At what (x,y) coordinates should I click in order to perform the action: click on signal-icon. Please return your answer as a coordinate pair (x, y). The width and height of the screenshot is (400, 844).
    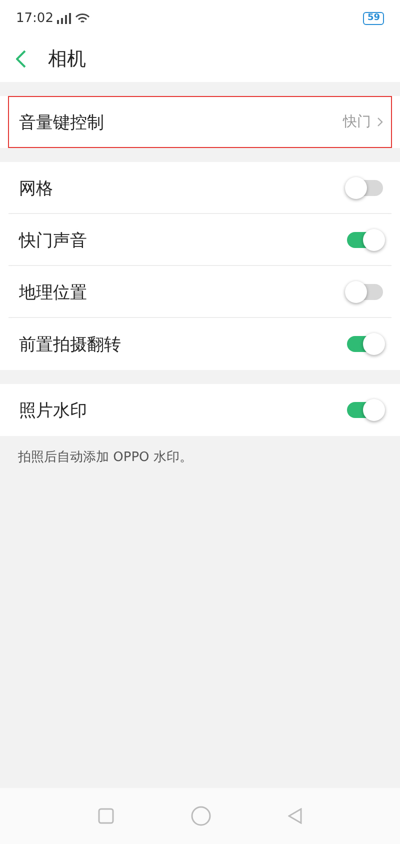
    Looking at the image, I should click on (64, 18).